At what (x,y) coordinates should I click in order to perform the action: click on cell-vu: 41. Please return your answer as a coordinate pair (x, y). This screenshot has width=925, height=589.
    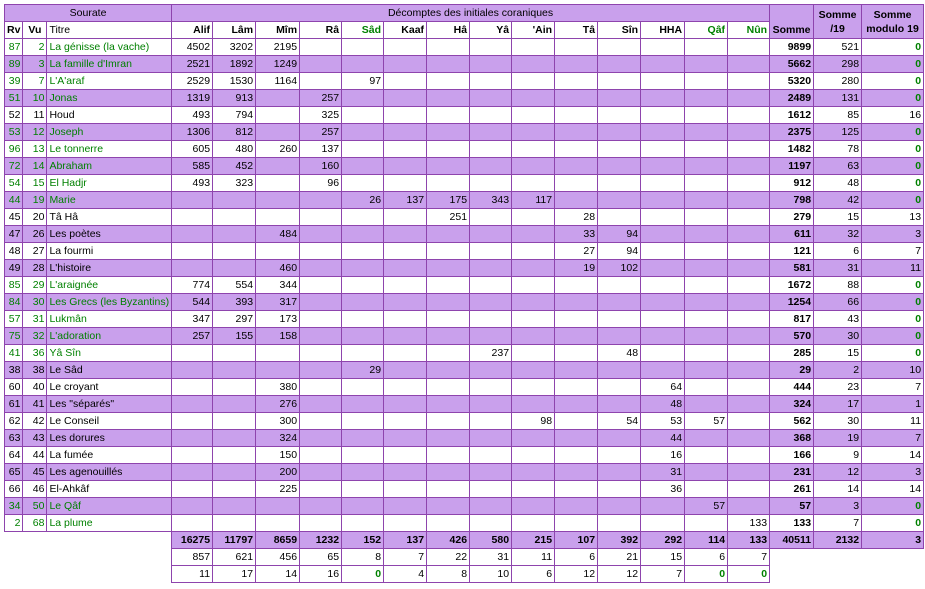
    Looking at the image, I should click on (35, 404).